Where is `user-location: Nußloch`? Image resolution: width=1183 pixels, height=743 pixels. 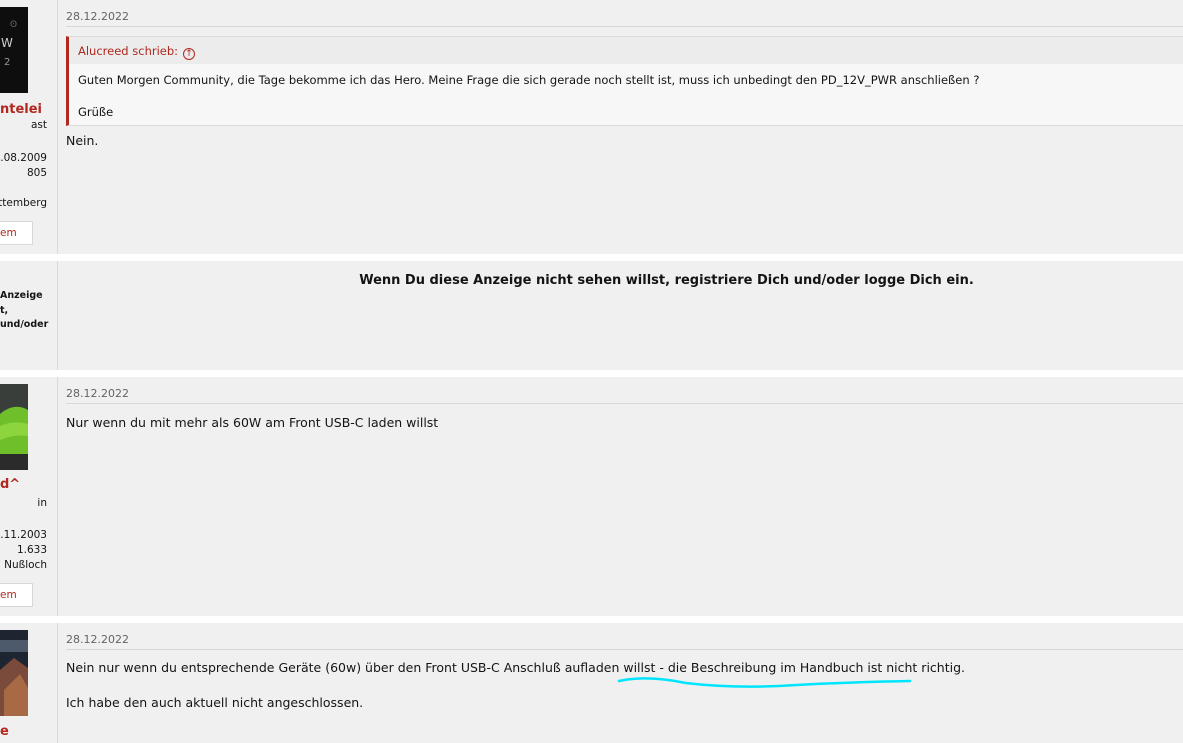
user-location: Nußloch is located at coordinates (25, 565).